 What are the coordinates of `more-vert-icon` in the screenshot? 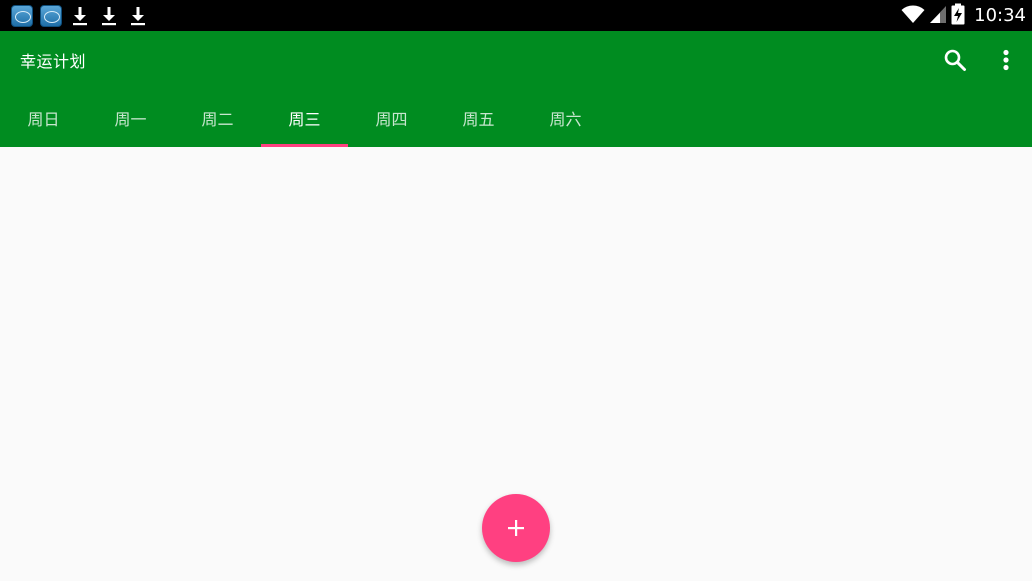 It's located at (1006, 60).